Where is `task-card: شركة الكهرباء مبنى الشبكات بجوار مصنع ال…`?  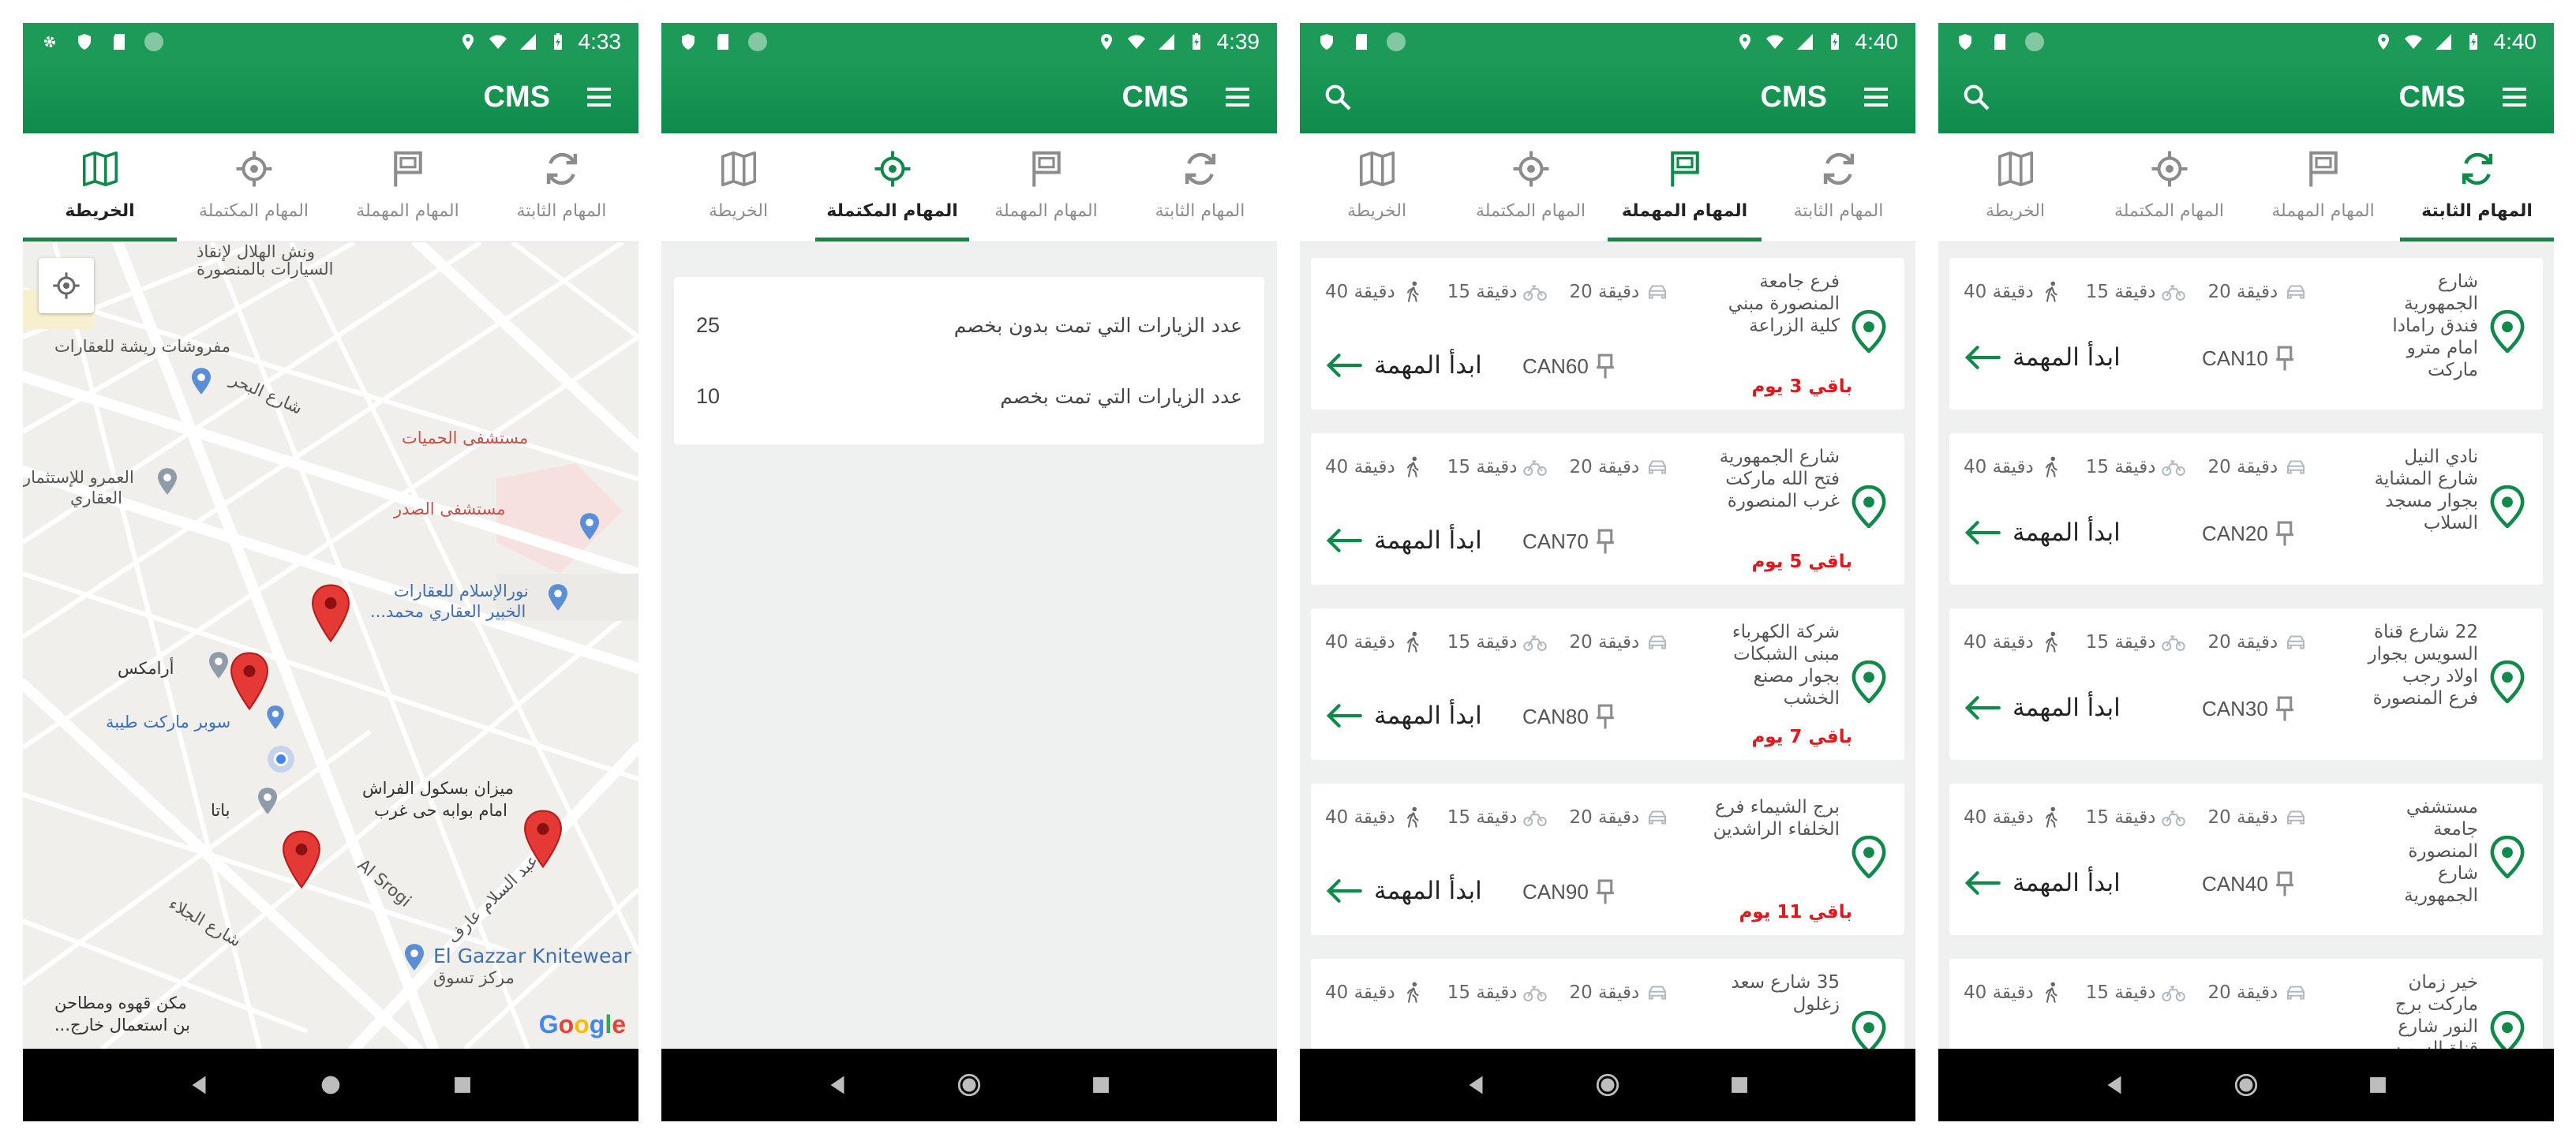
task-card: شركة الكهرباء مبنى الشبكات بجوار مصنع ال… is located at coordinates (1607, 684).